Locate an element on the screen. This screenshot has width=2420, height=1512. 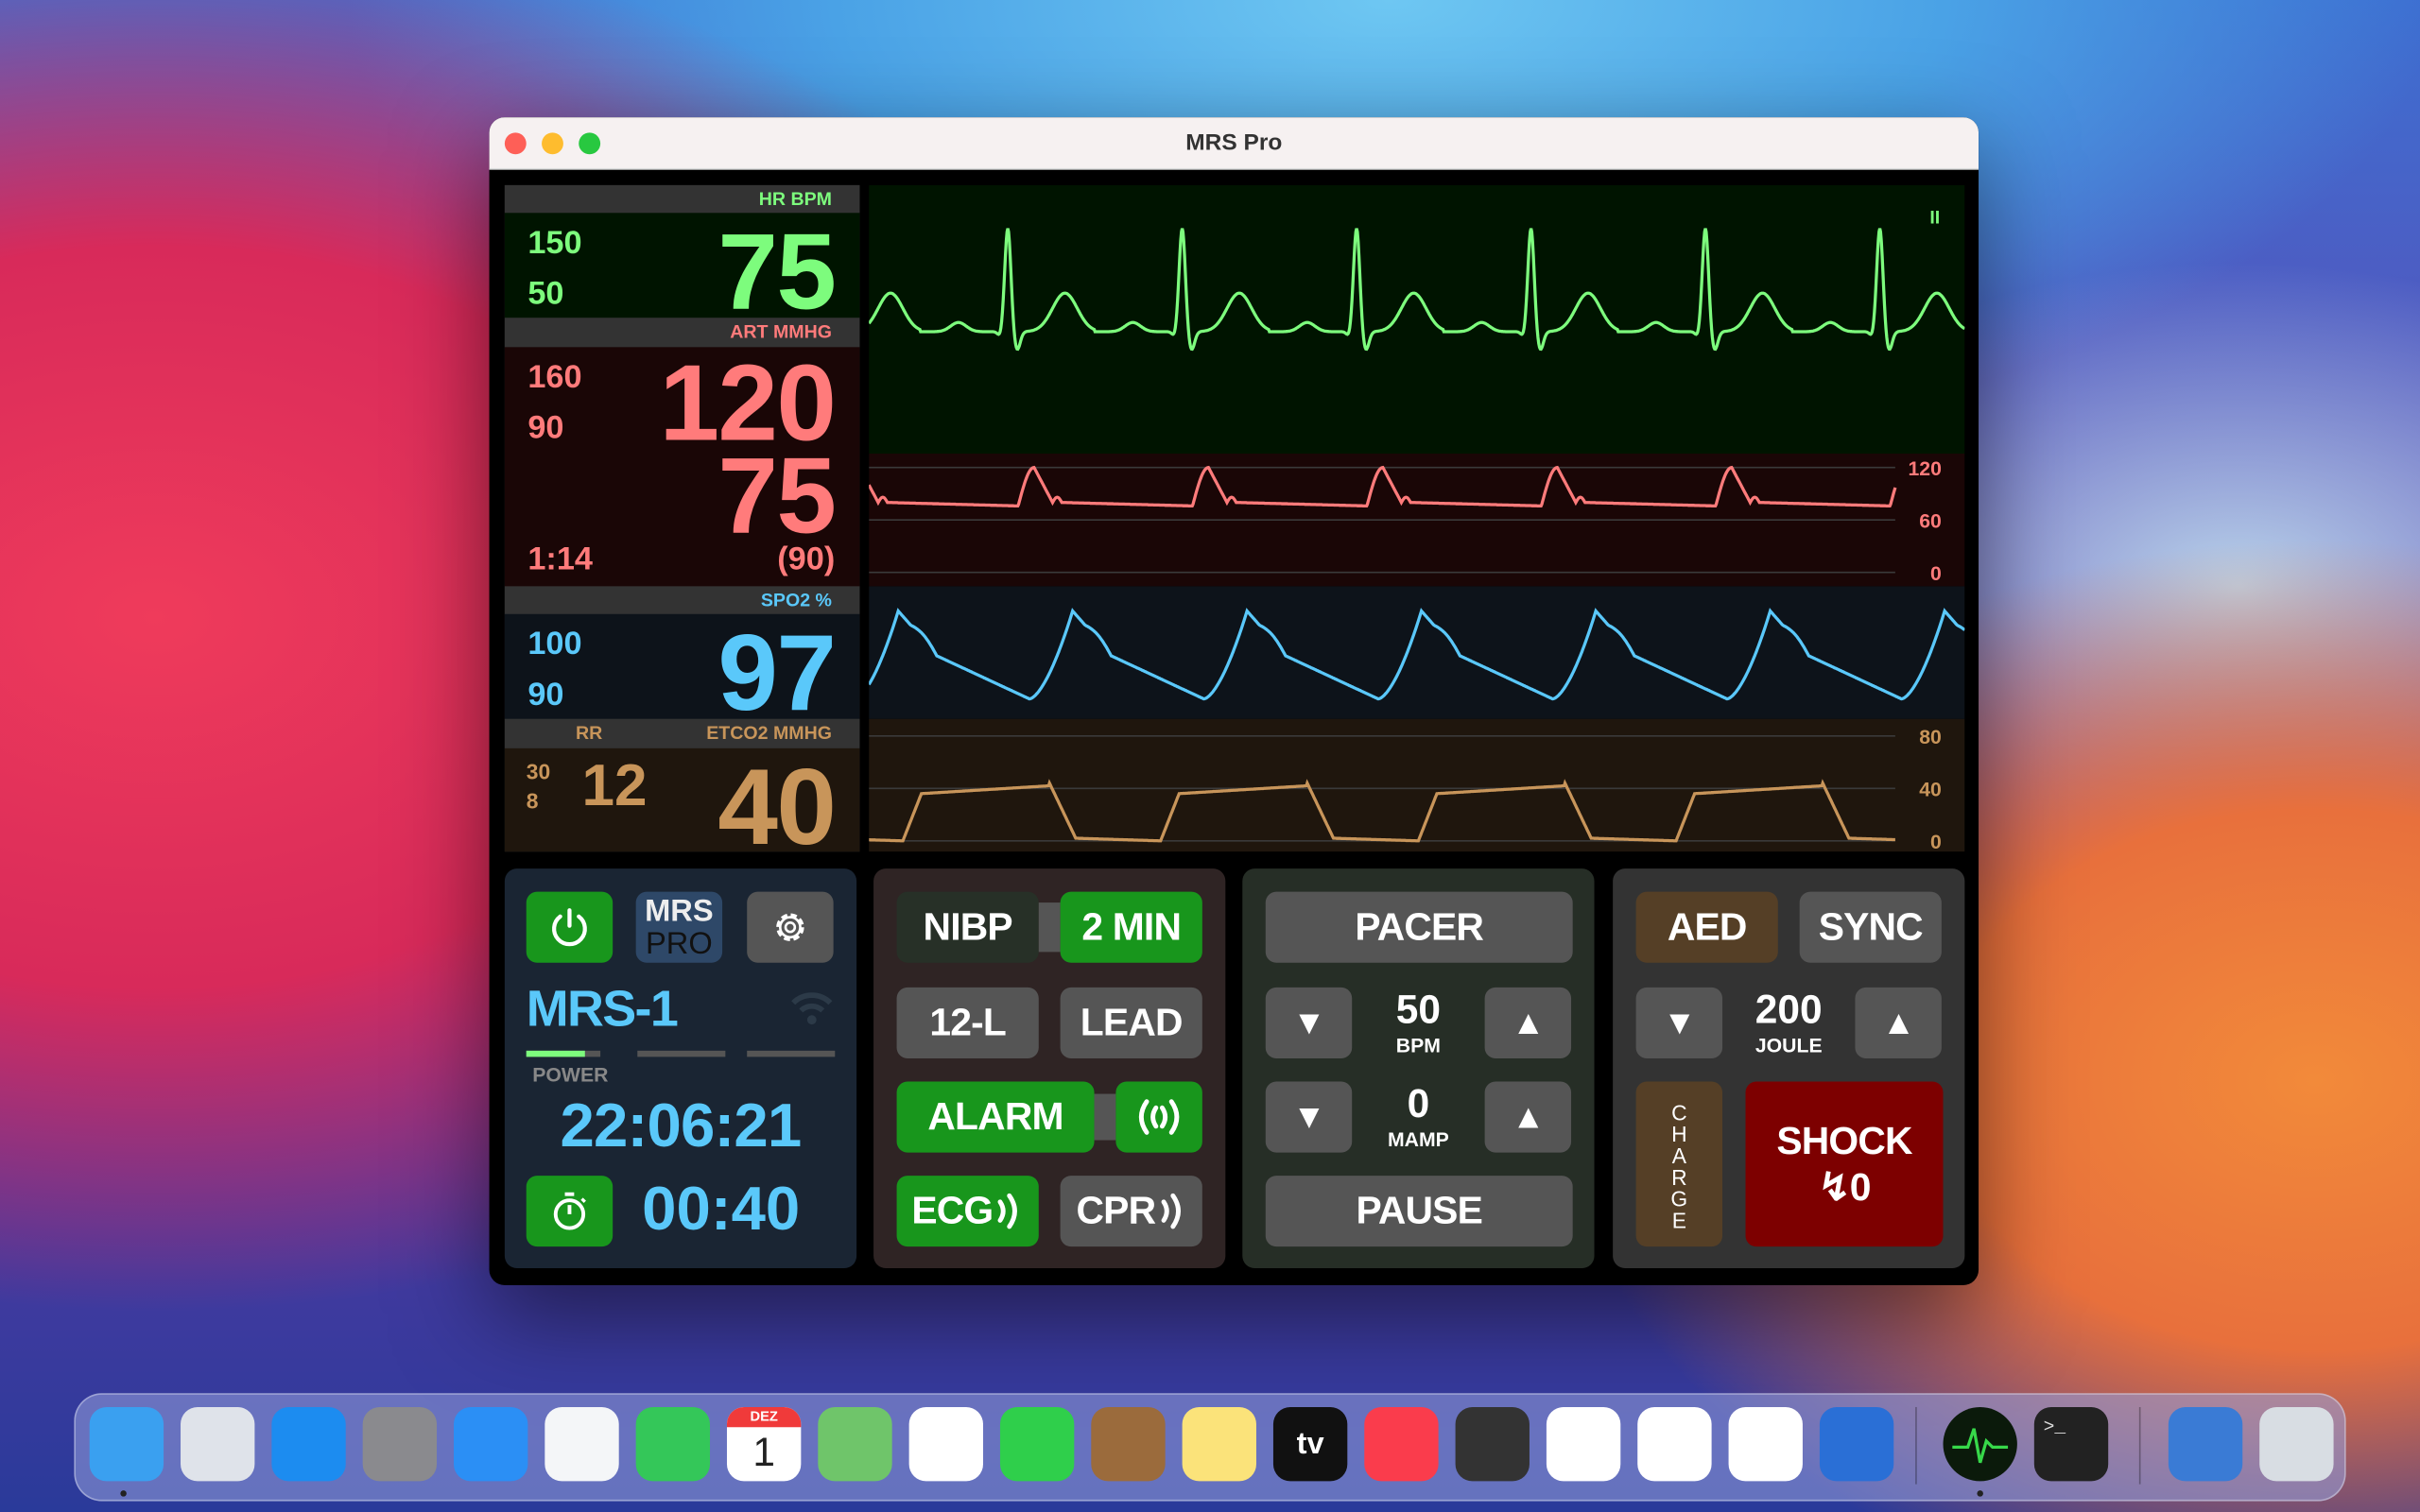
charge-button: CHARGE is located at coordinates (1679, 1164).